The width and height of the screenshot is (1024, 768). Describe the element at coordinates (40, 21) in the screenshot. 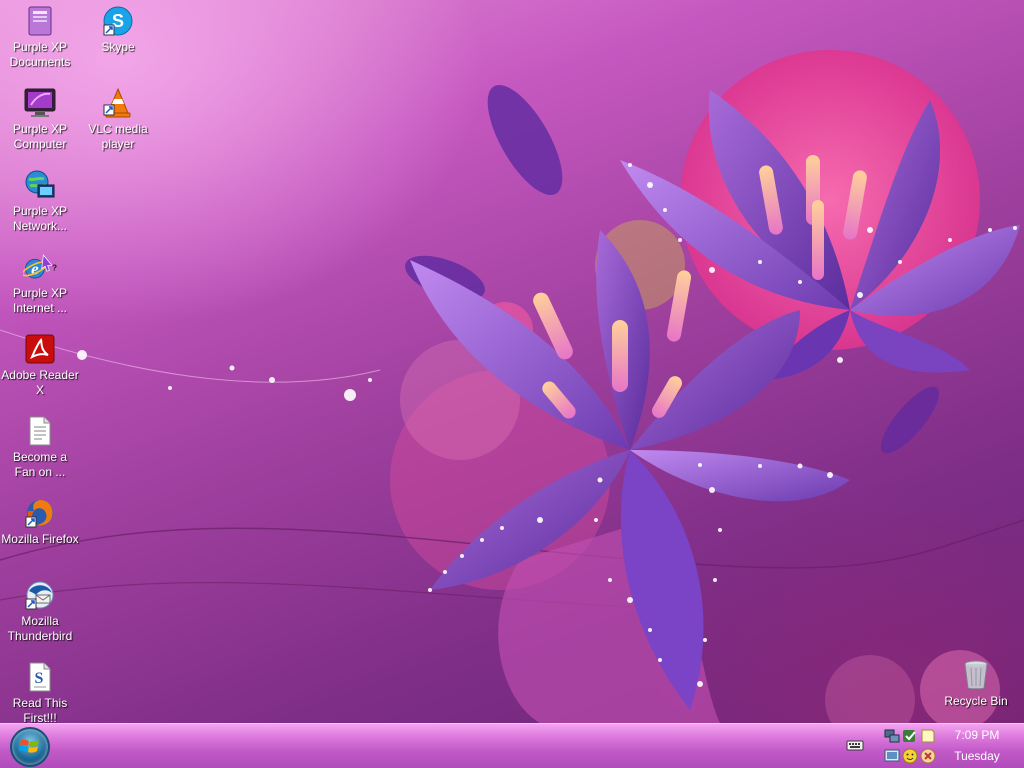

I see `documents-folder-icon` at that location.